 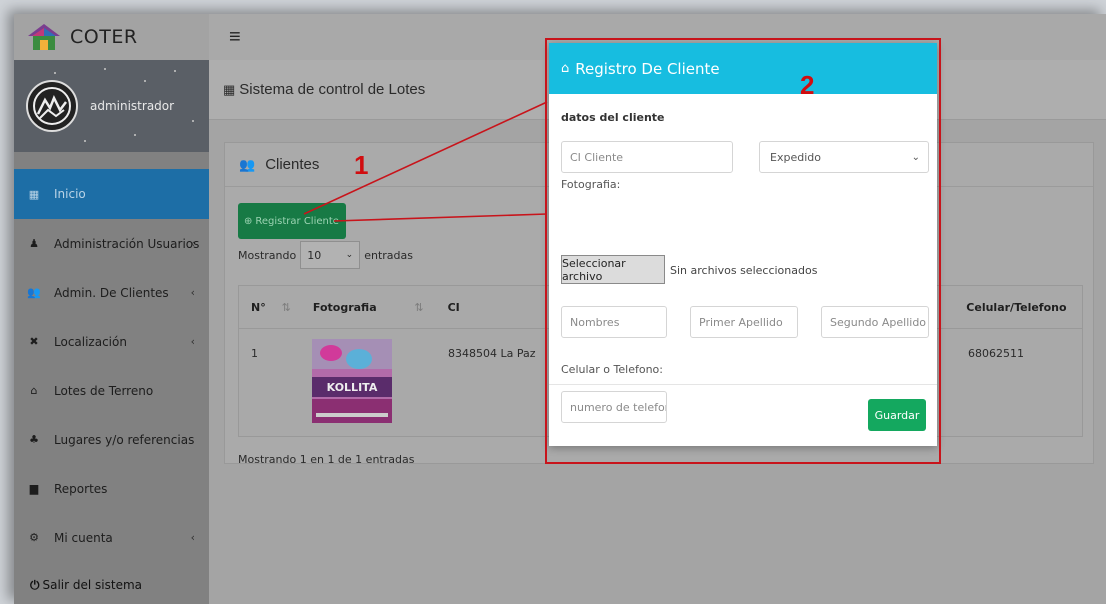 What do you see at coordinates (807, 85) in the screenshot?
I see `annotation-label-2: 2` at bounding box center [807, 85].